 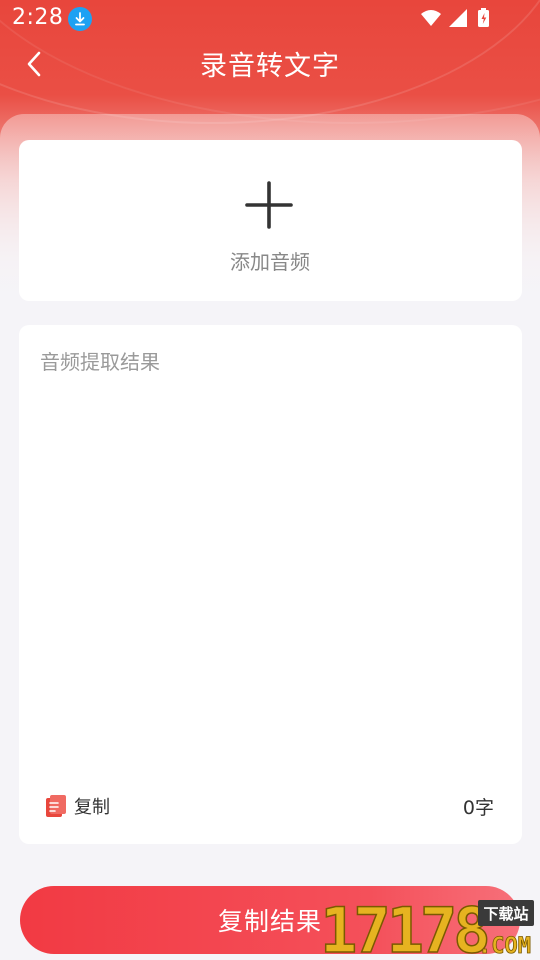 I want to click on copy-label: 复制, so click(x=92, y=807).